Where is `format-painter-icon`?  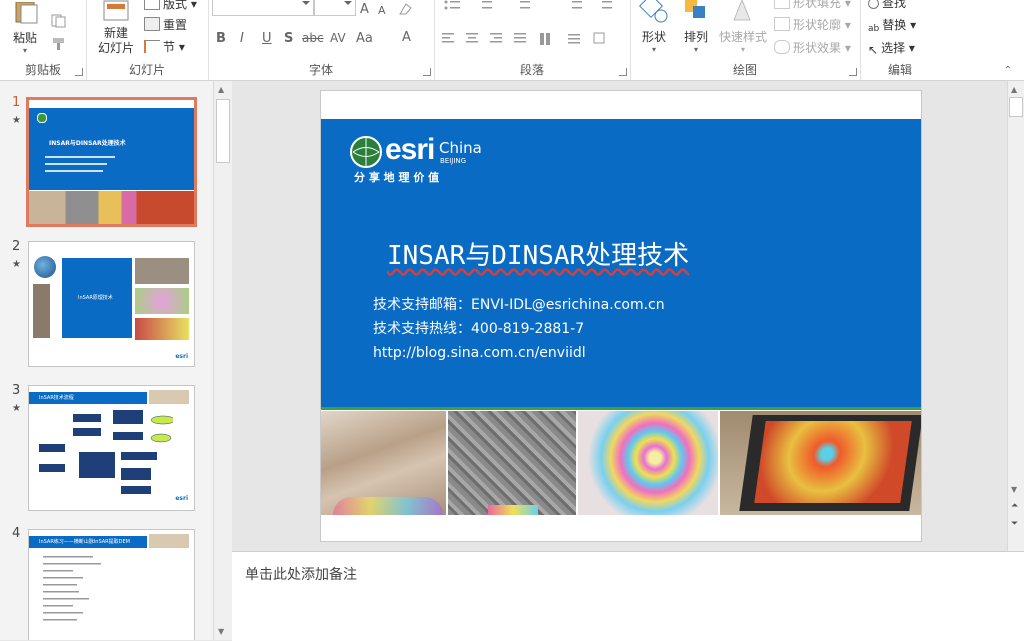 format-painter-icon is located at coordinates (59, 44).